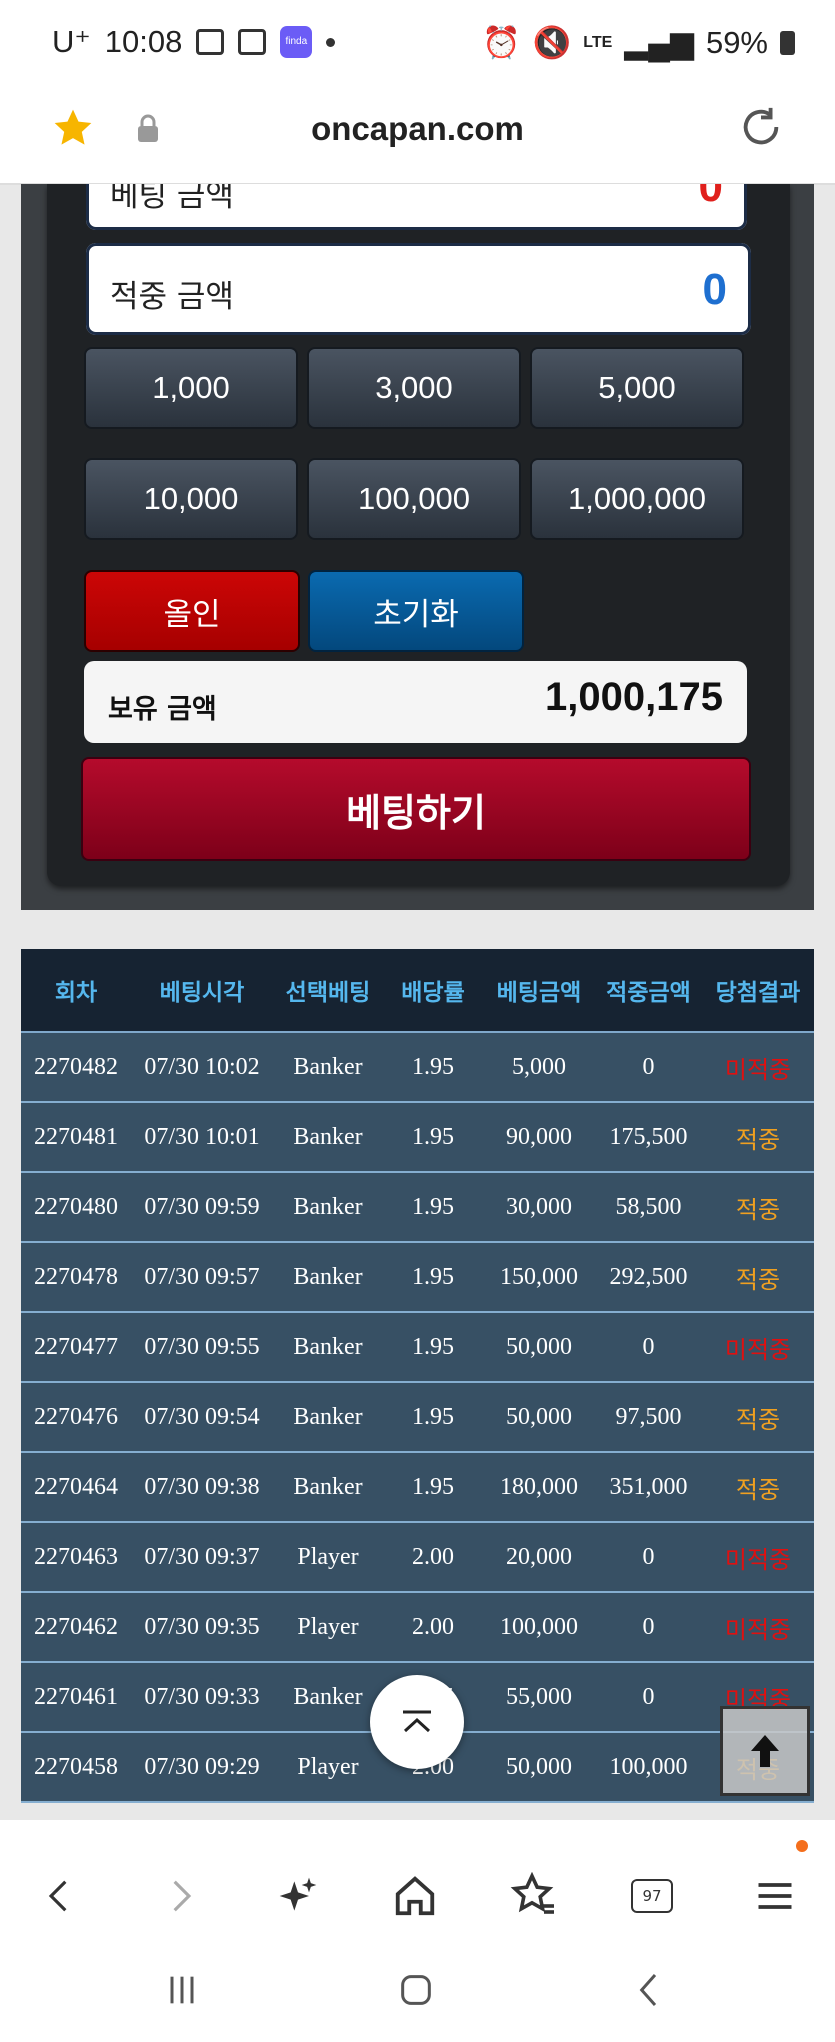 The height and width of the screenshot is (2042, 835). I want to click on table-cell: 55,000, so click(539, 1696).